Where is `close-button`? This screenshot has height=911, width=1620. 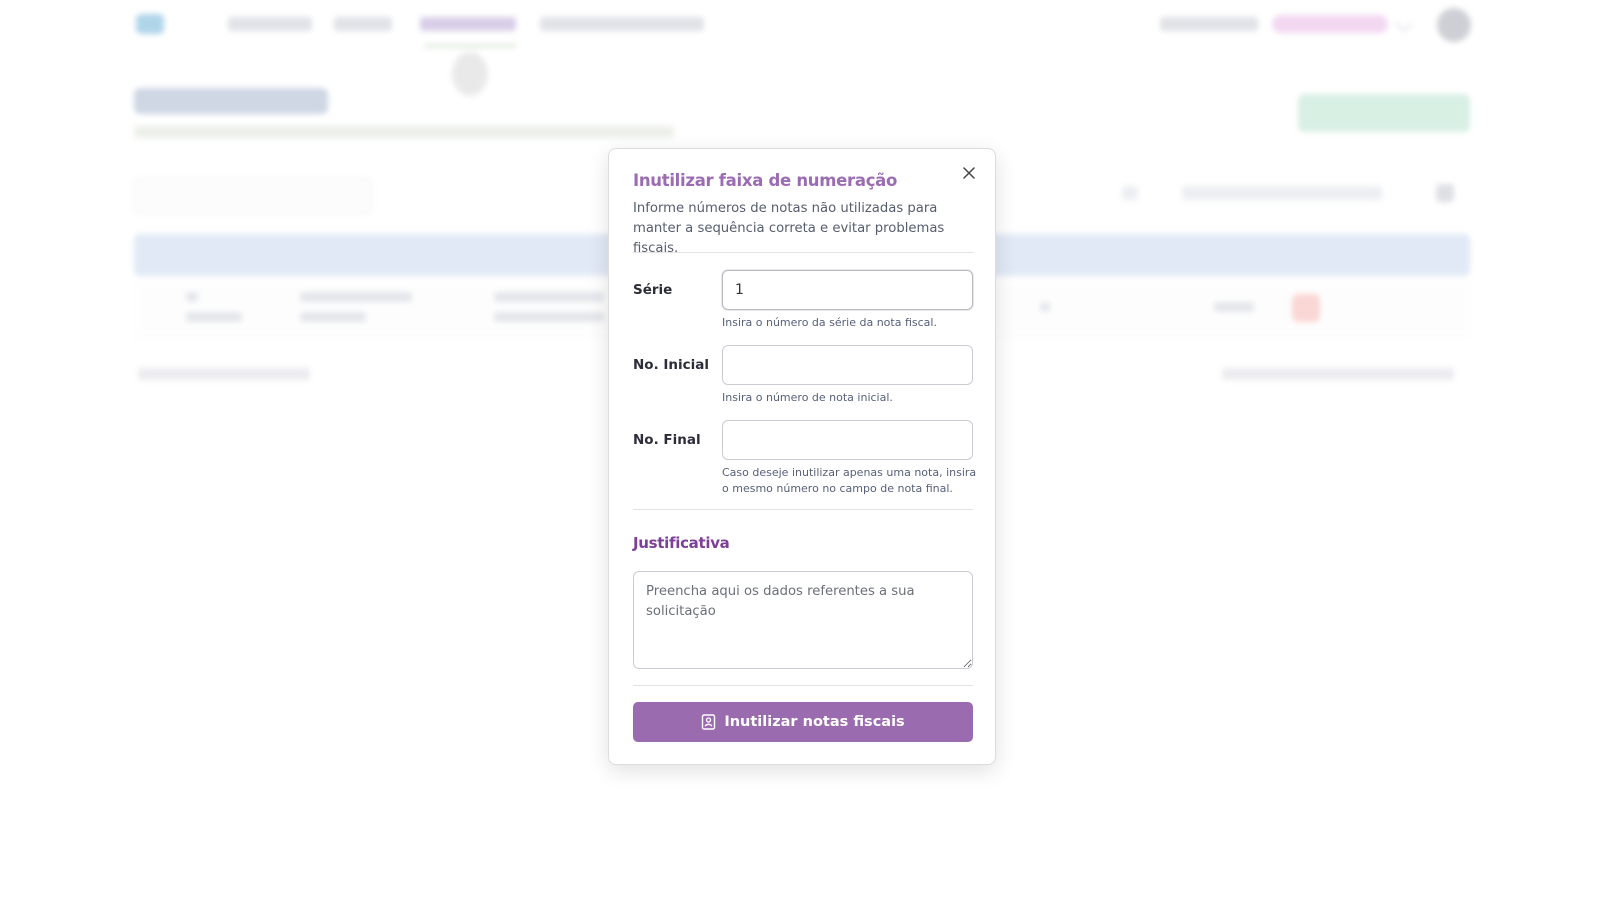 close-button is located at coordinates (969, 173).